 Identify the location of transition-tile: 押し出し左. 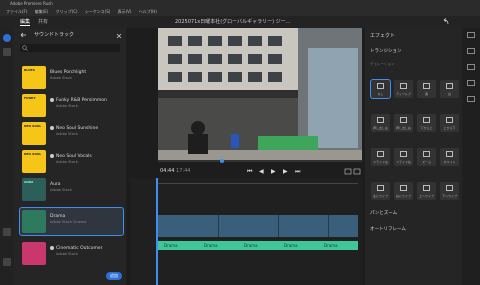
(380, 123).